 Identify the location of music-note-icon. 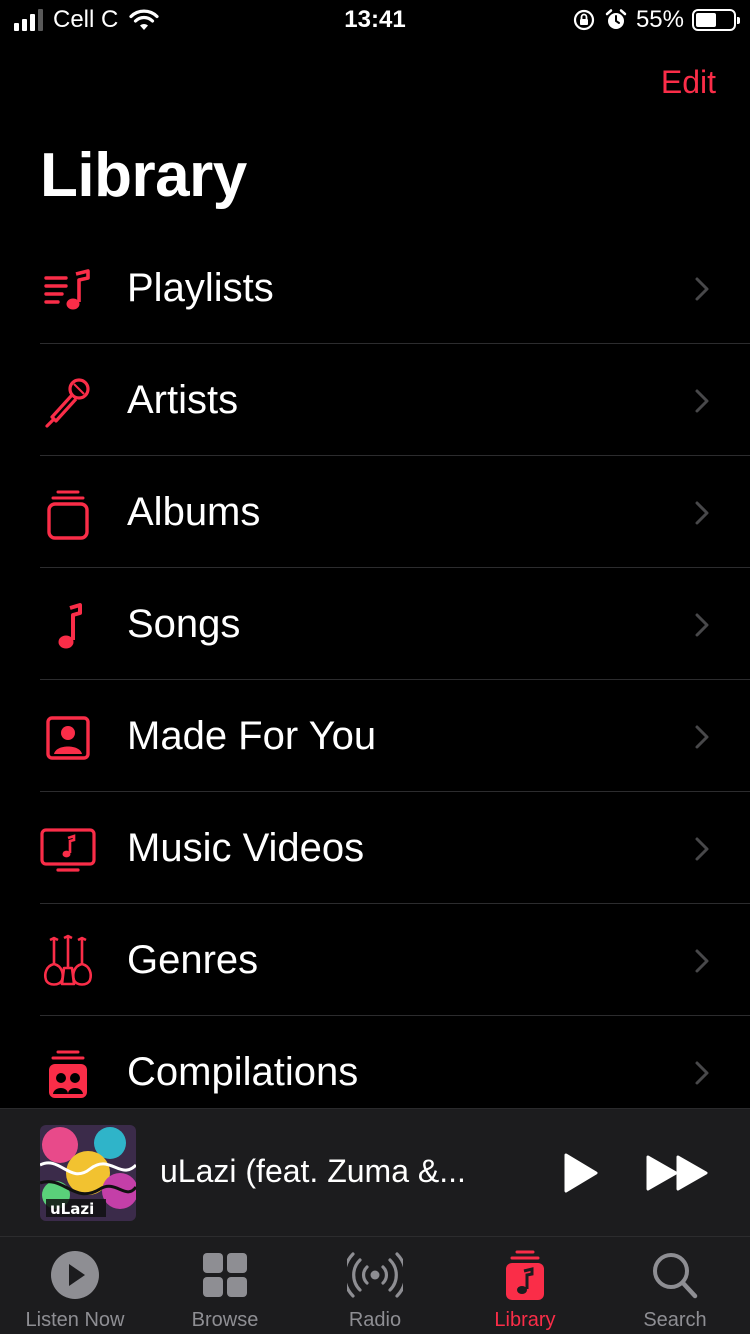
(70, 626).